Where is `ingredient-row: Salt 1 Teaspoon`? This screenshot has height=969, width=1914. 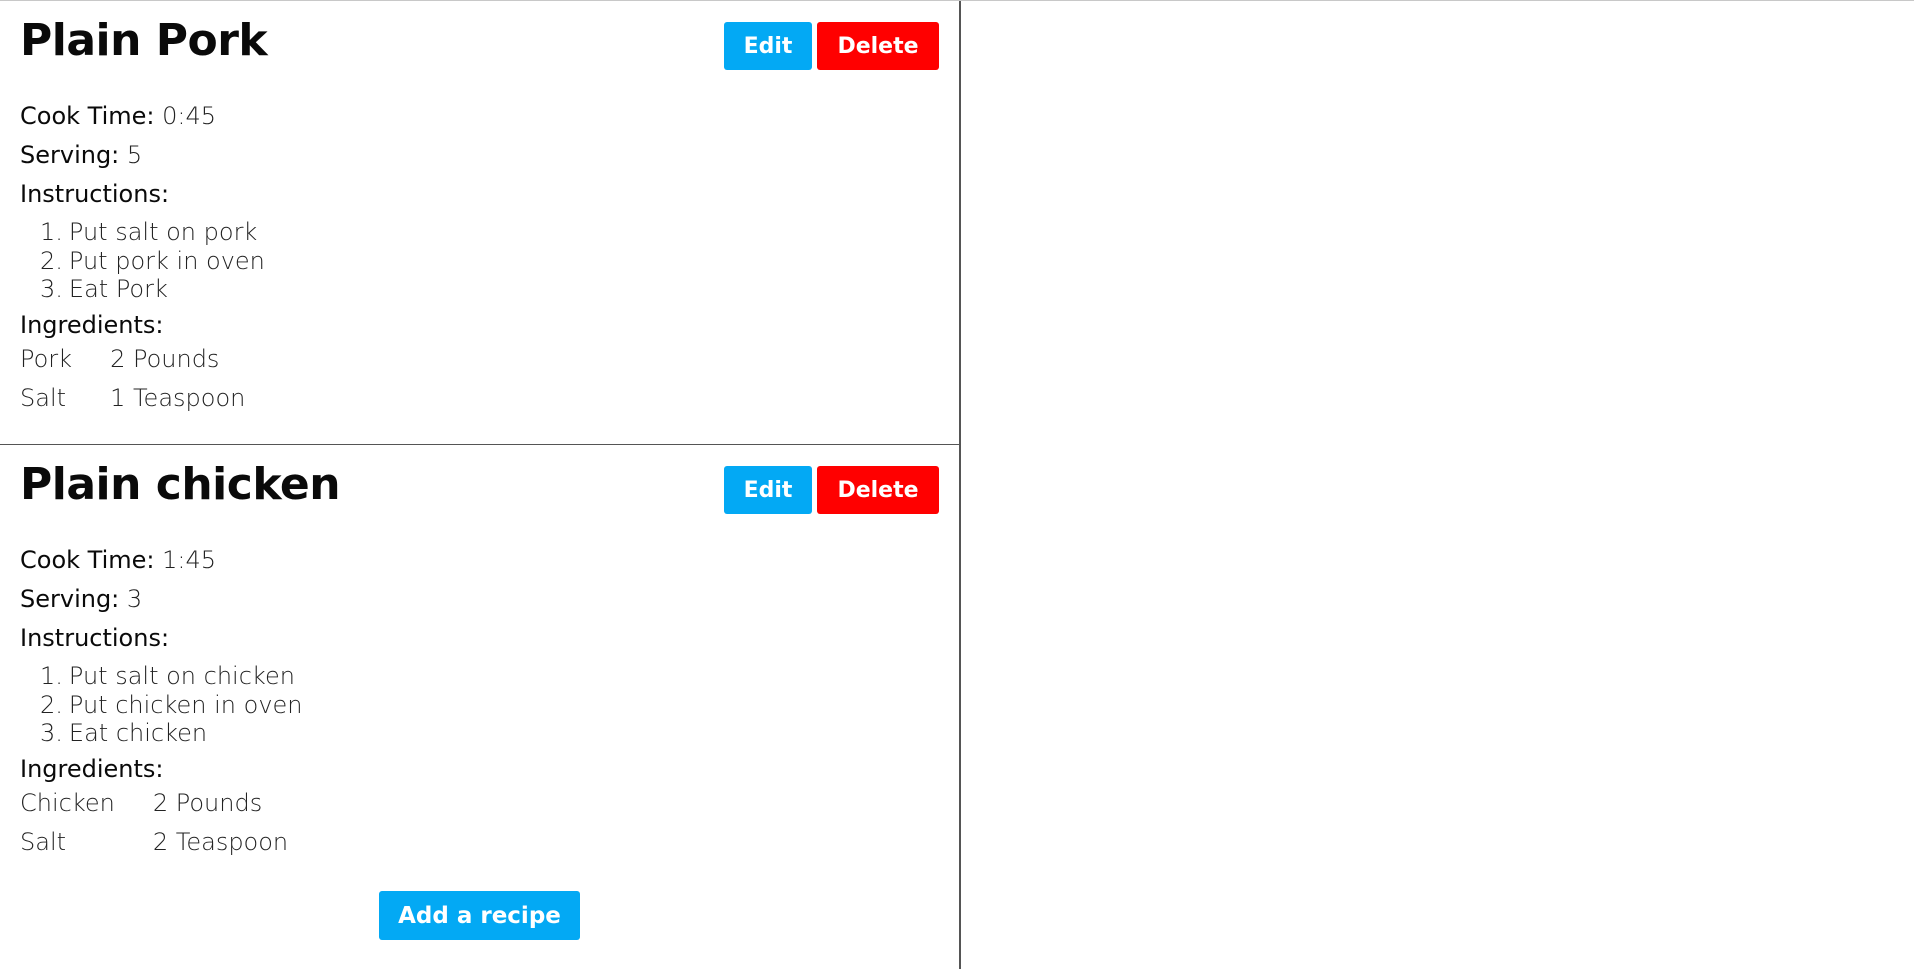 ingredient-row: Salt 1 Teaspoon is located at coordinates (132, 398).